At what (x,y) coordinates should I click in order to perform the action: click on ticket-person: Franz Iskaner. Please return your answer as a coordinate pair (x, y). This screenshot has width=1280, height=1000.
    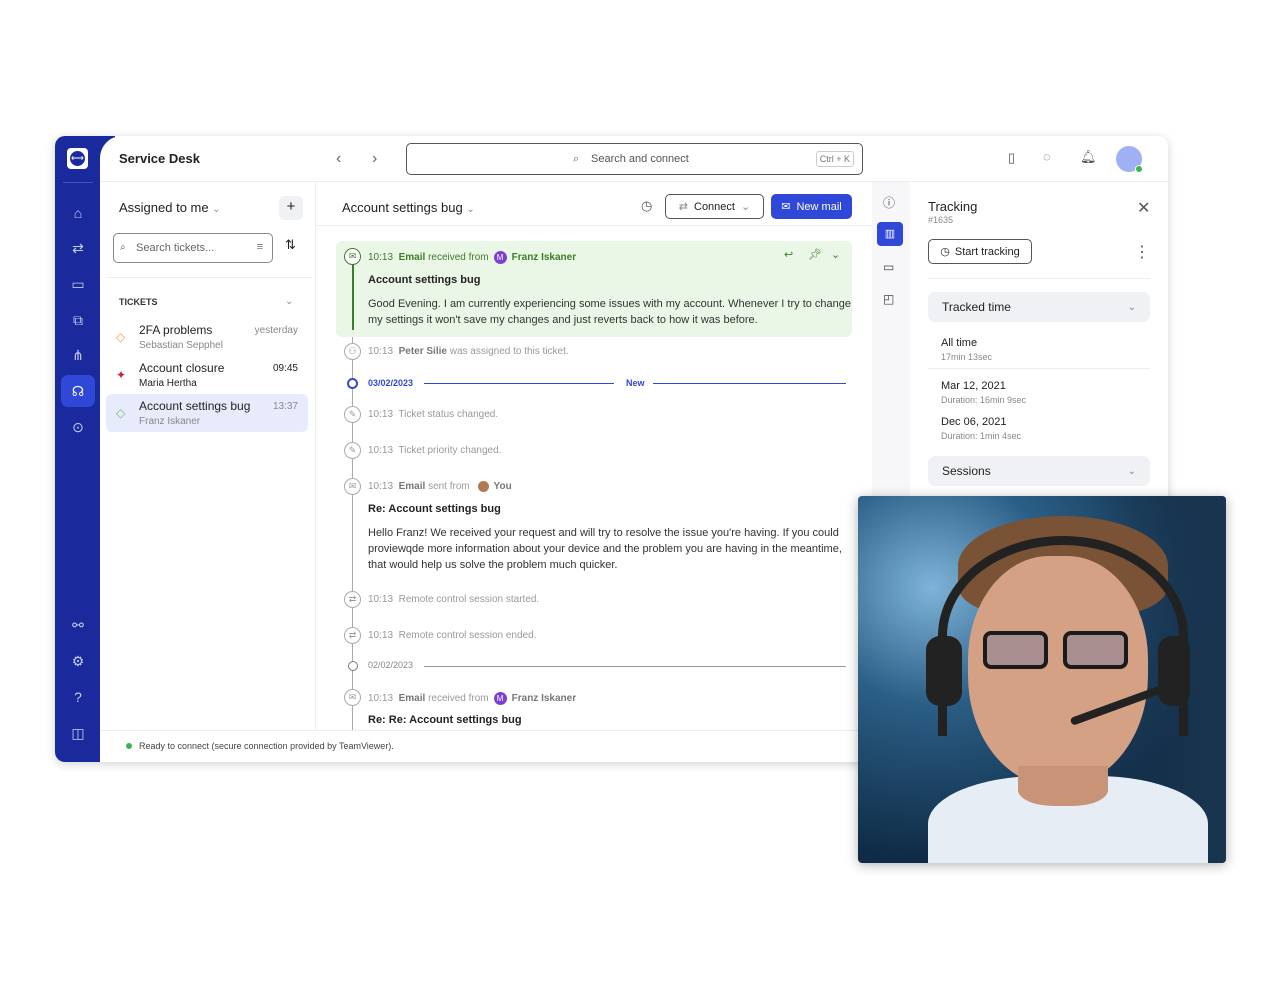
    Looking at the image, I should click on (170, 421).